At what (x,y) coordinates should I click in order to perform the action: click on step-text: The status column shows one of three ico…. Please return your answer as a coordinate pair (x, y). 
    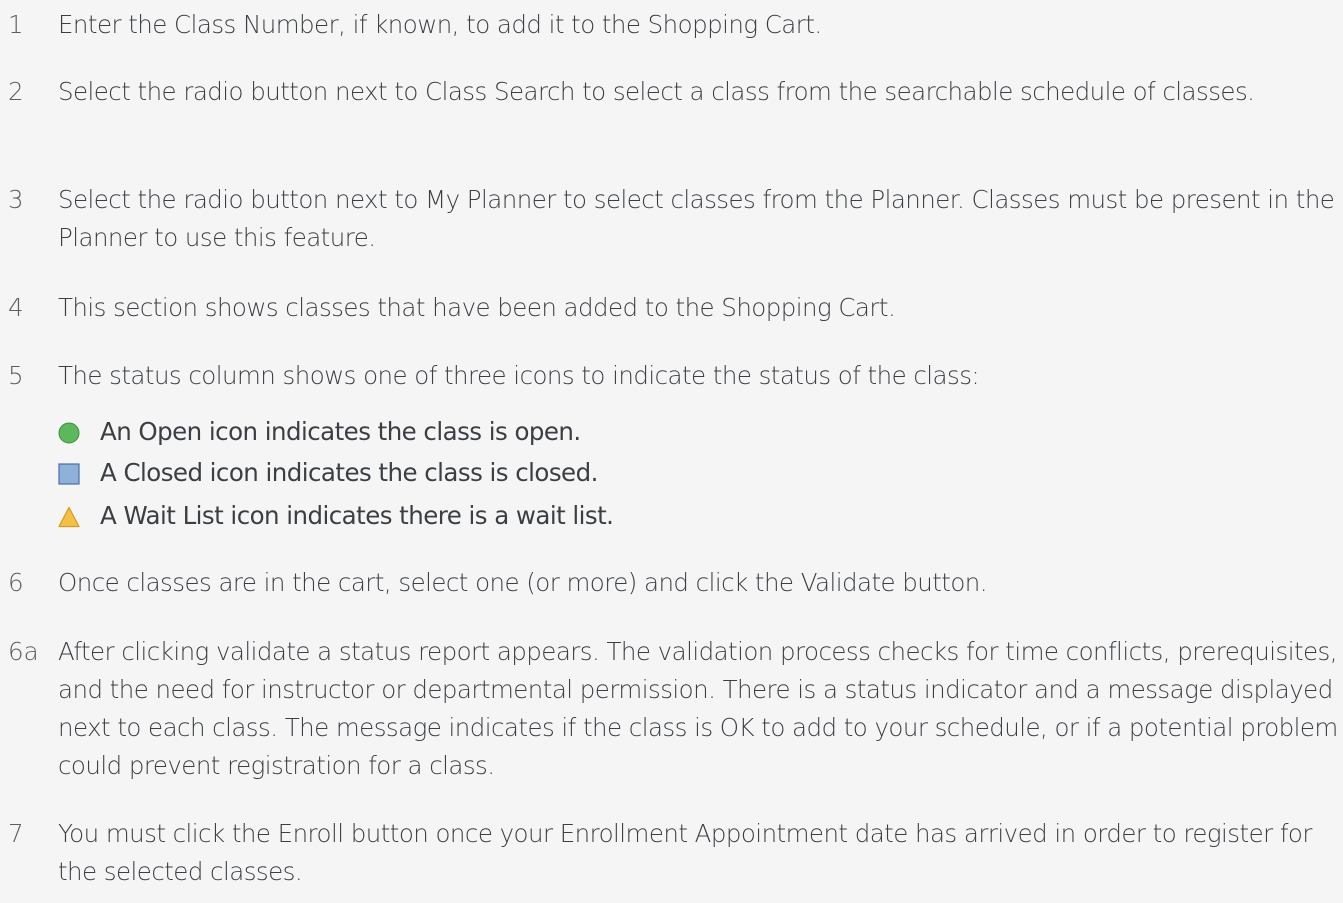
    Looking at the image, I should click on (519, 375).